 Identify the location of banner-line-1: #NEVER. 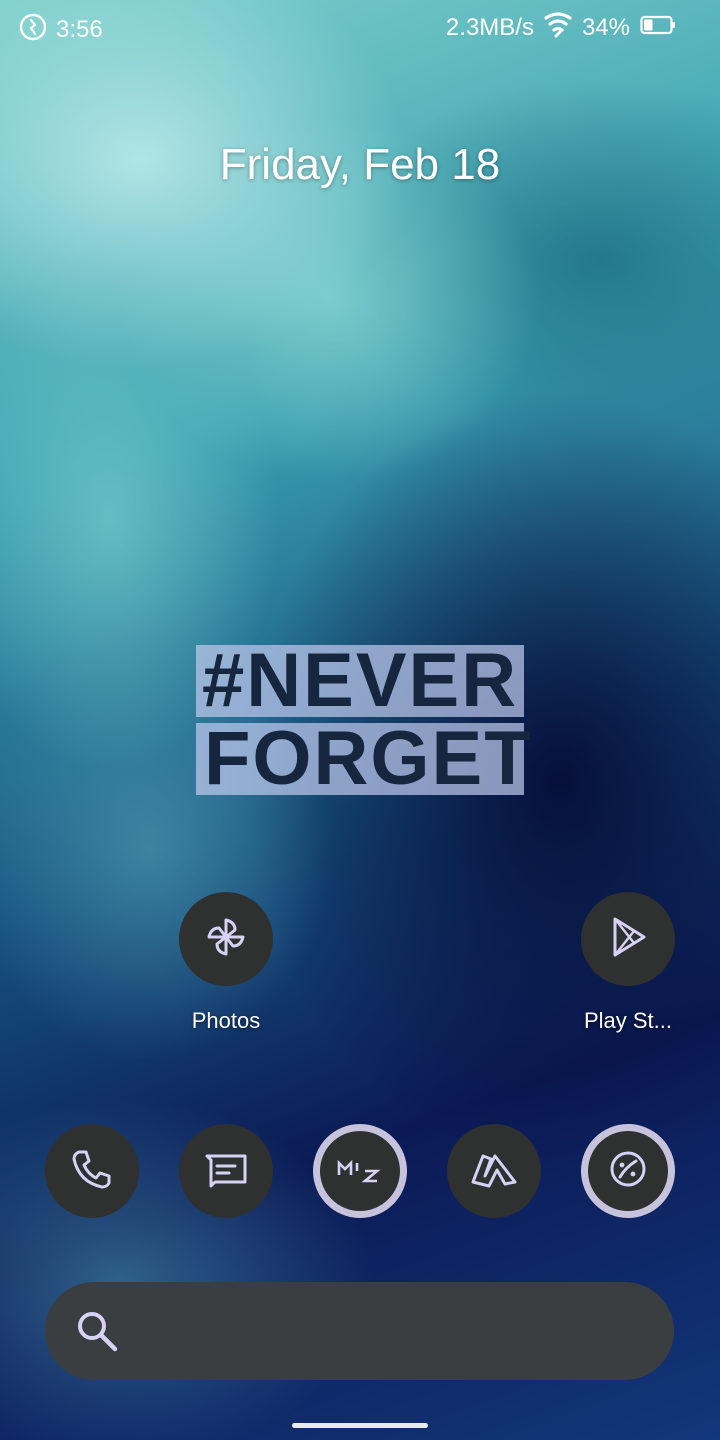
(360, 681).